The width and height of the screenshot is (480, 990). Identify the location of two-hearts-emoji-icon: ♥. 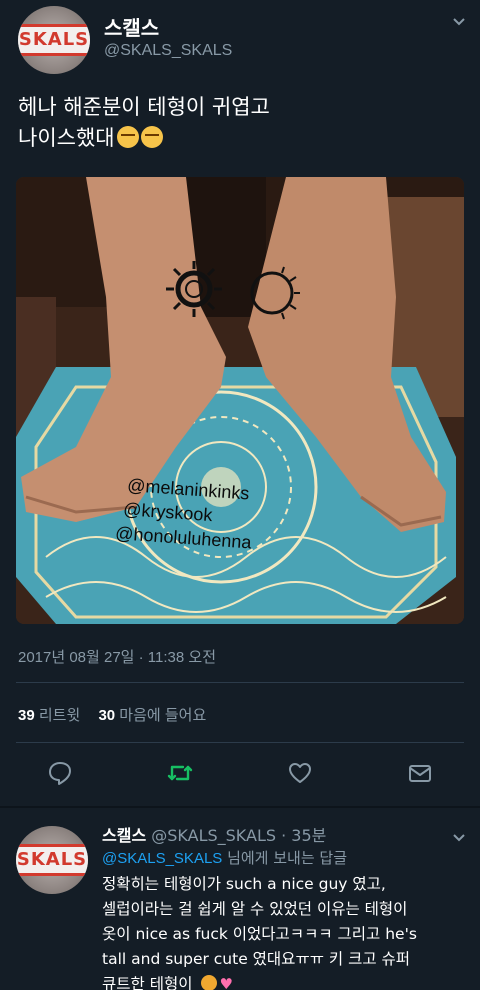
(226, 982).